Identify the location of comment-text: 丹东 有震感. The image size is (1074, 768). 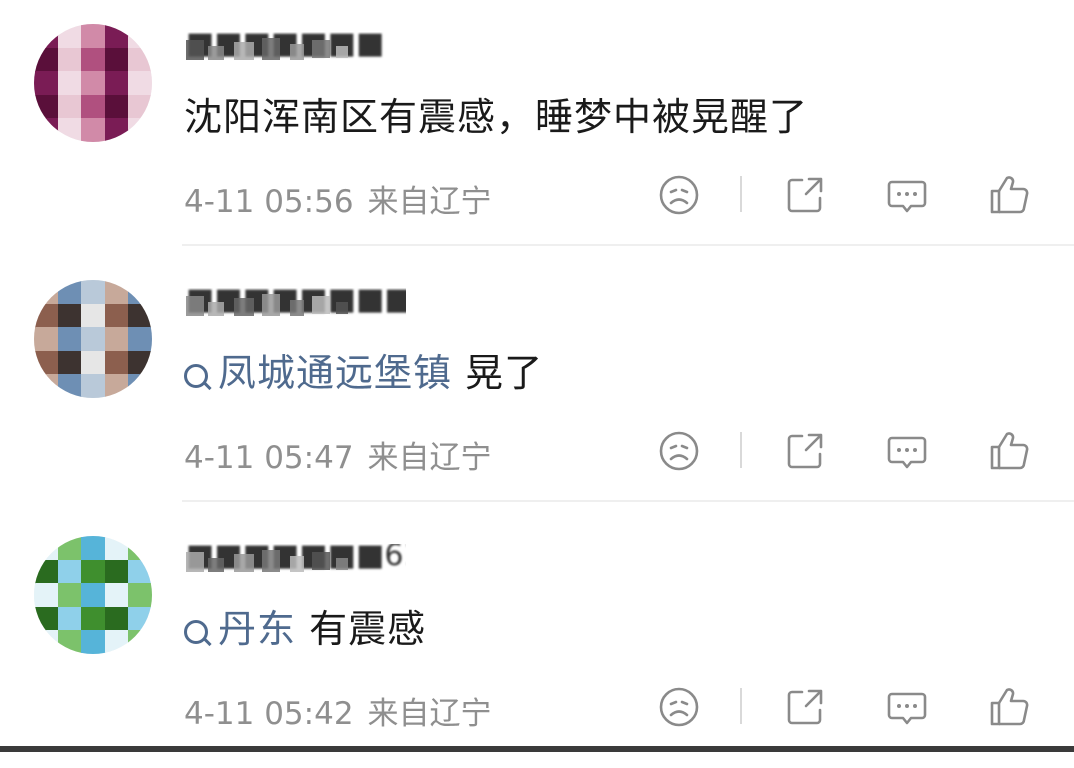
(305, 625).